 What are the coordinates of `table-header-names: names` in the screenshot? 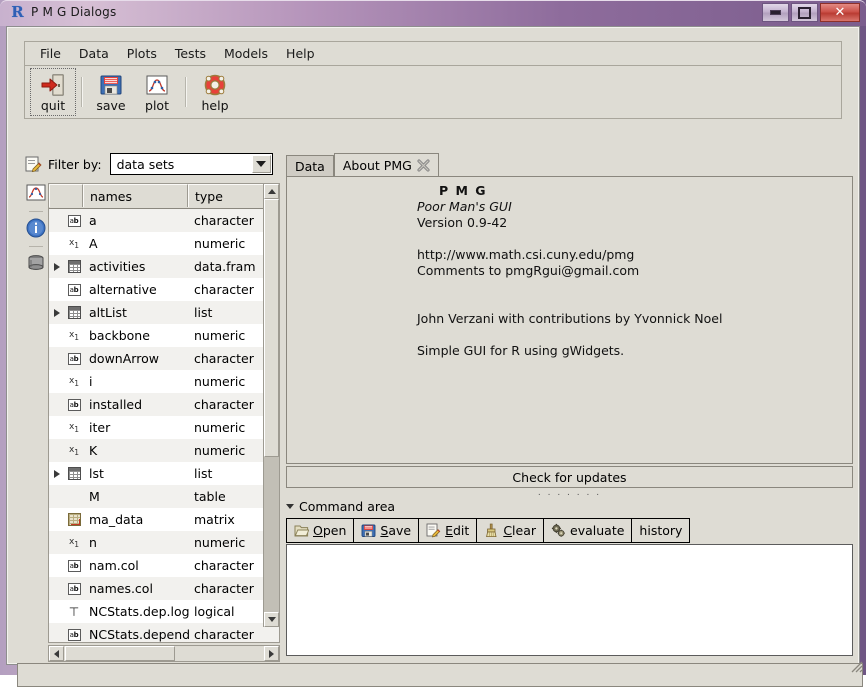 It's located at (135, 195).